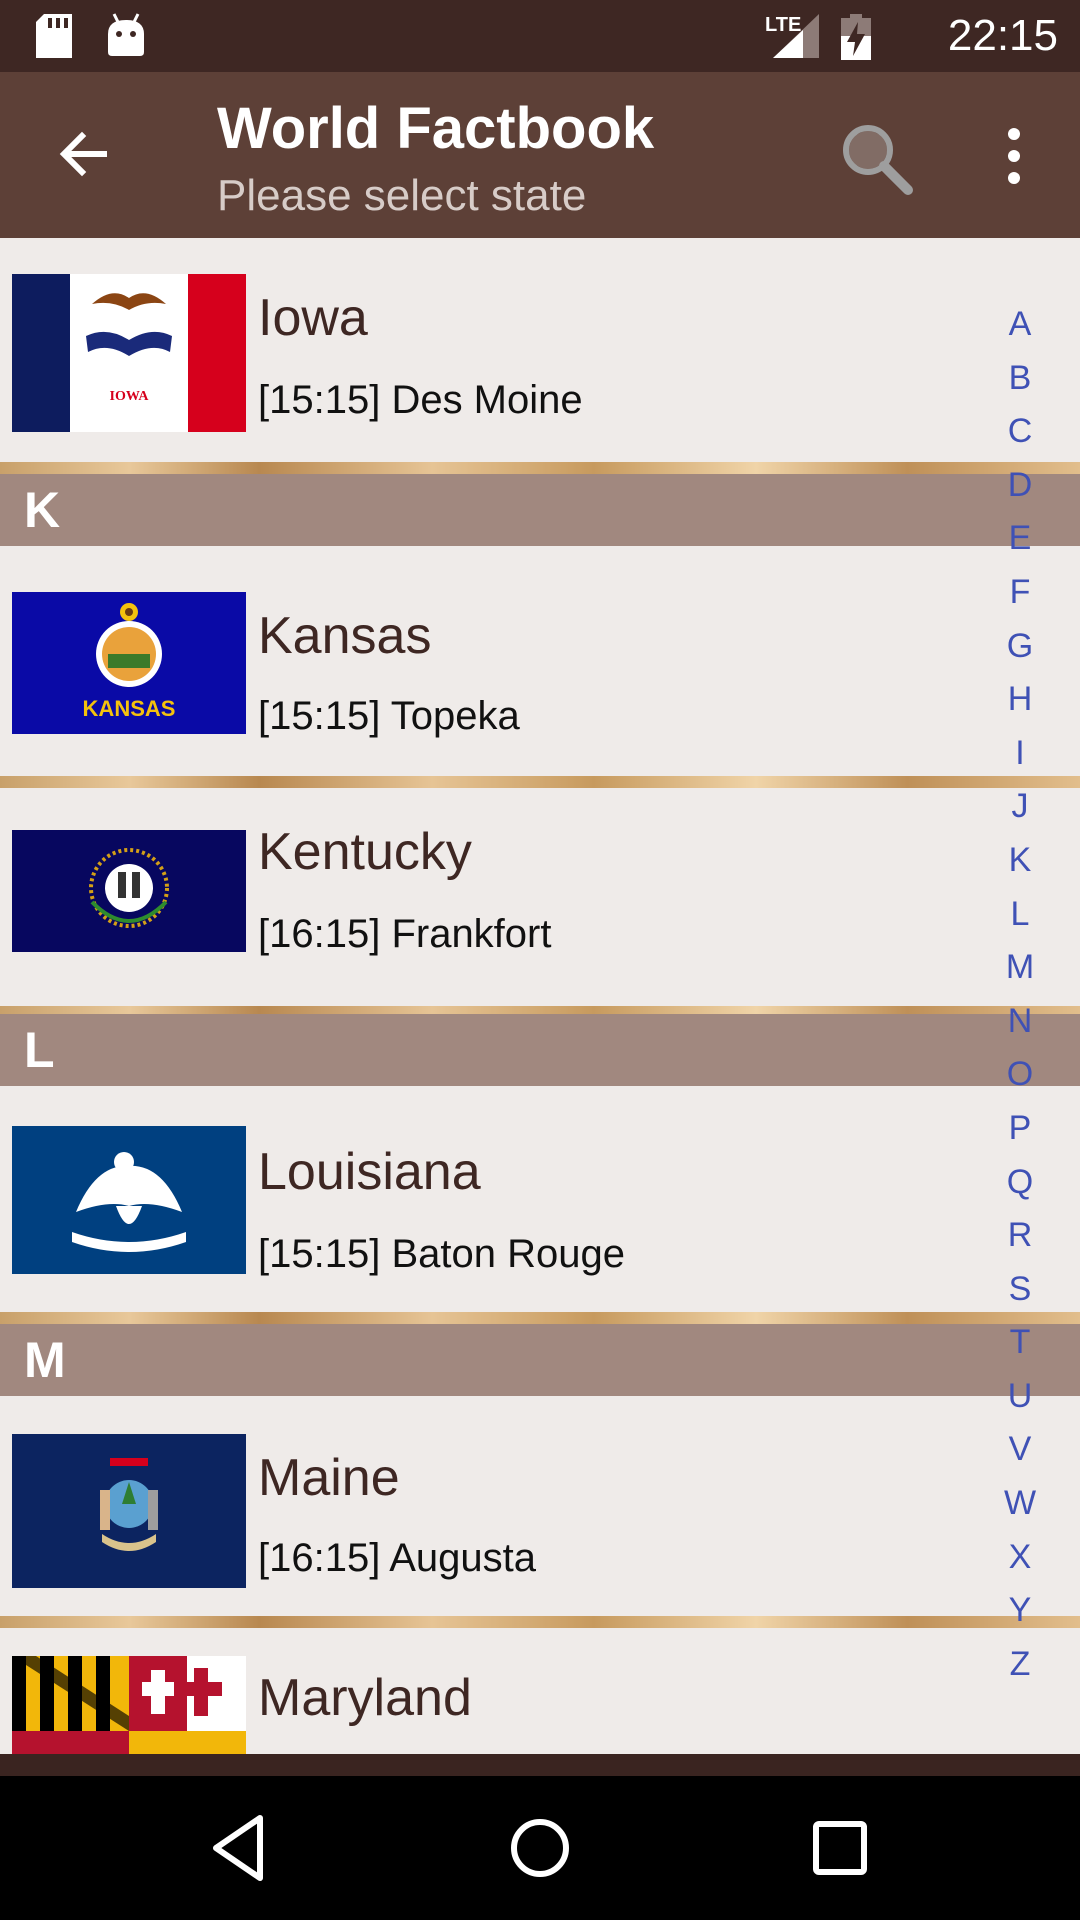 This screenshot has width=1080, height=1920. Describe the element at coordinates (129, 353) in the screenshot. I see `iowa-flag-icon: IOWA` at that location.